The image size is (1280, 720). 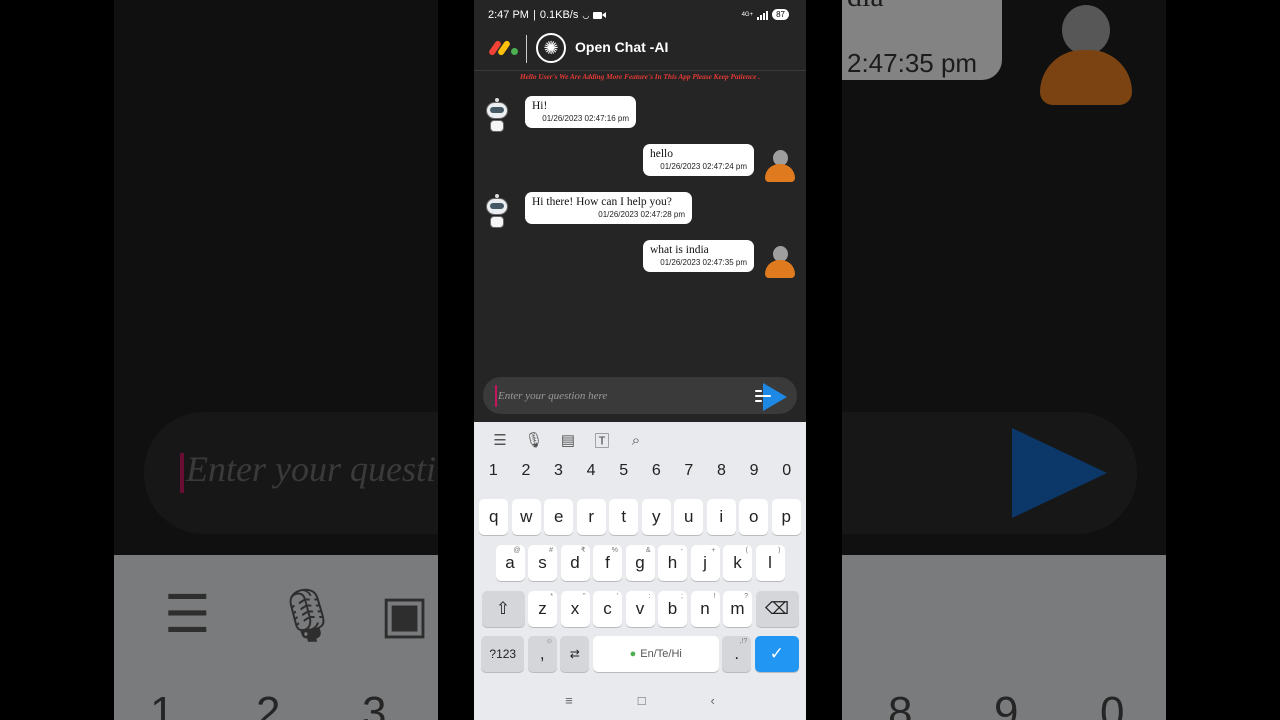 What do you see at coordinates (721, 471) in the screenshot?
I see `key-8: 8` at bounding box center [721, 471].